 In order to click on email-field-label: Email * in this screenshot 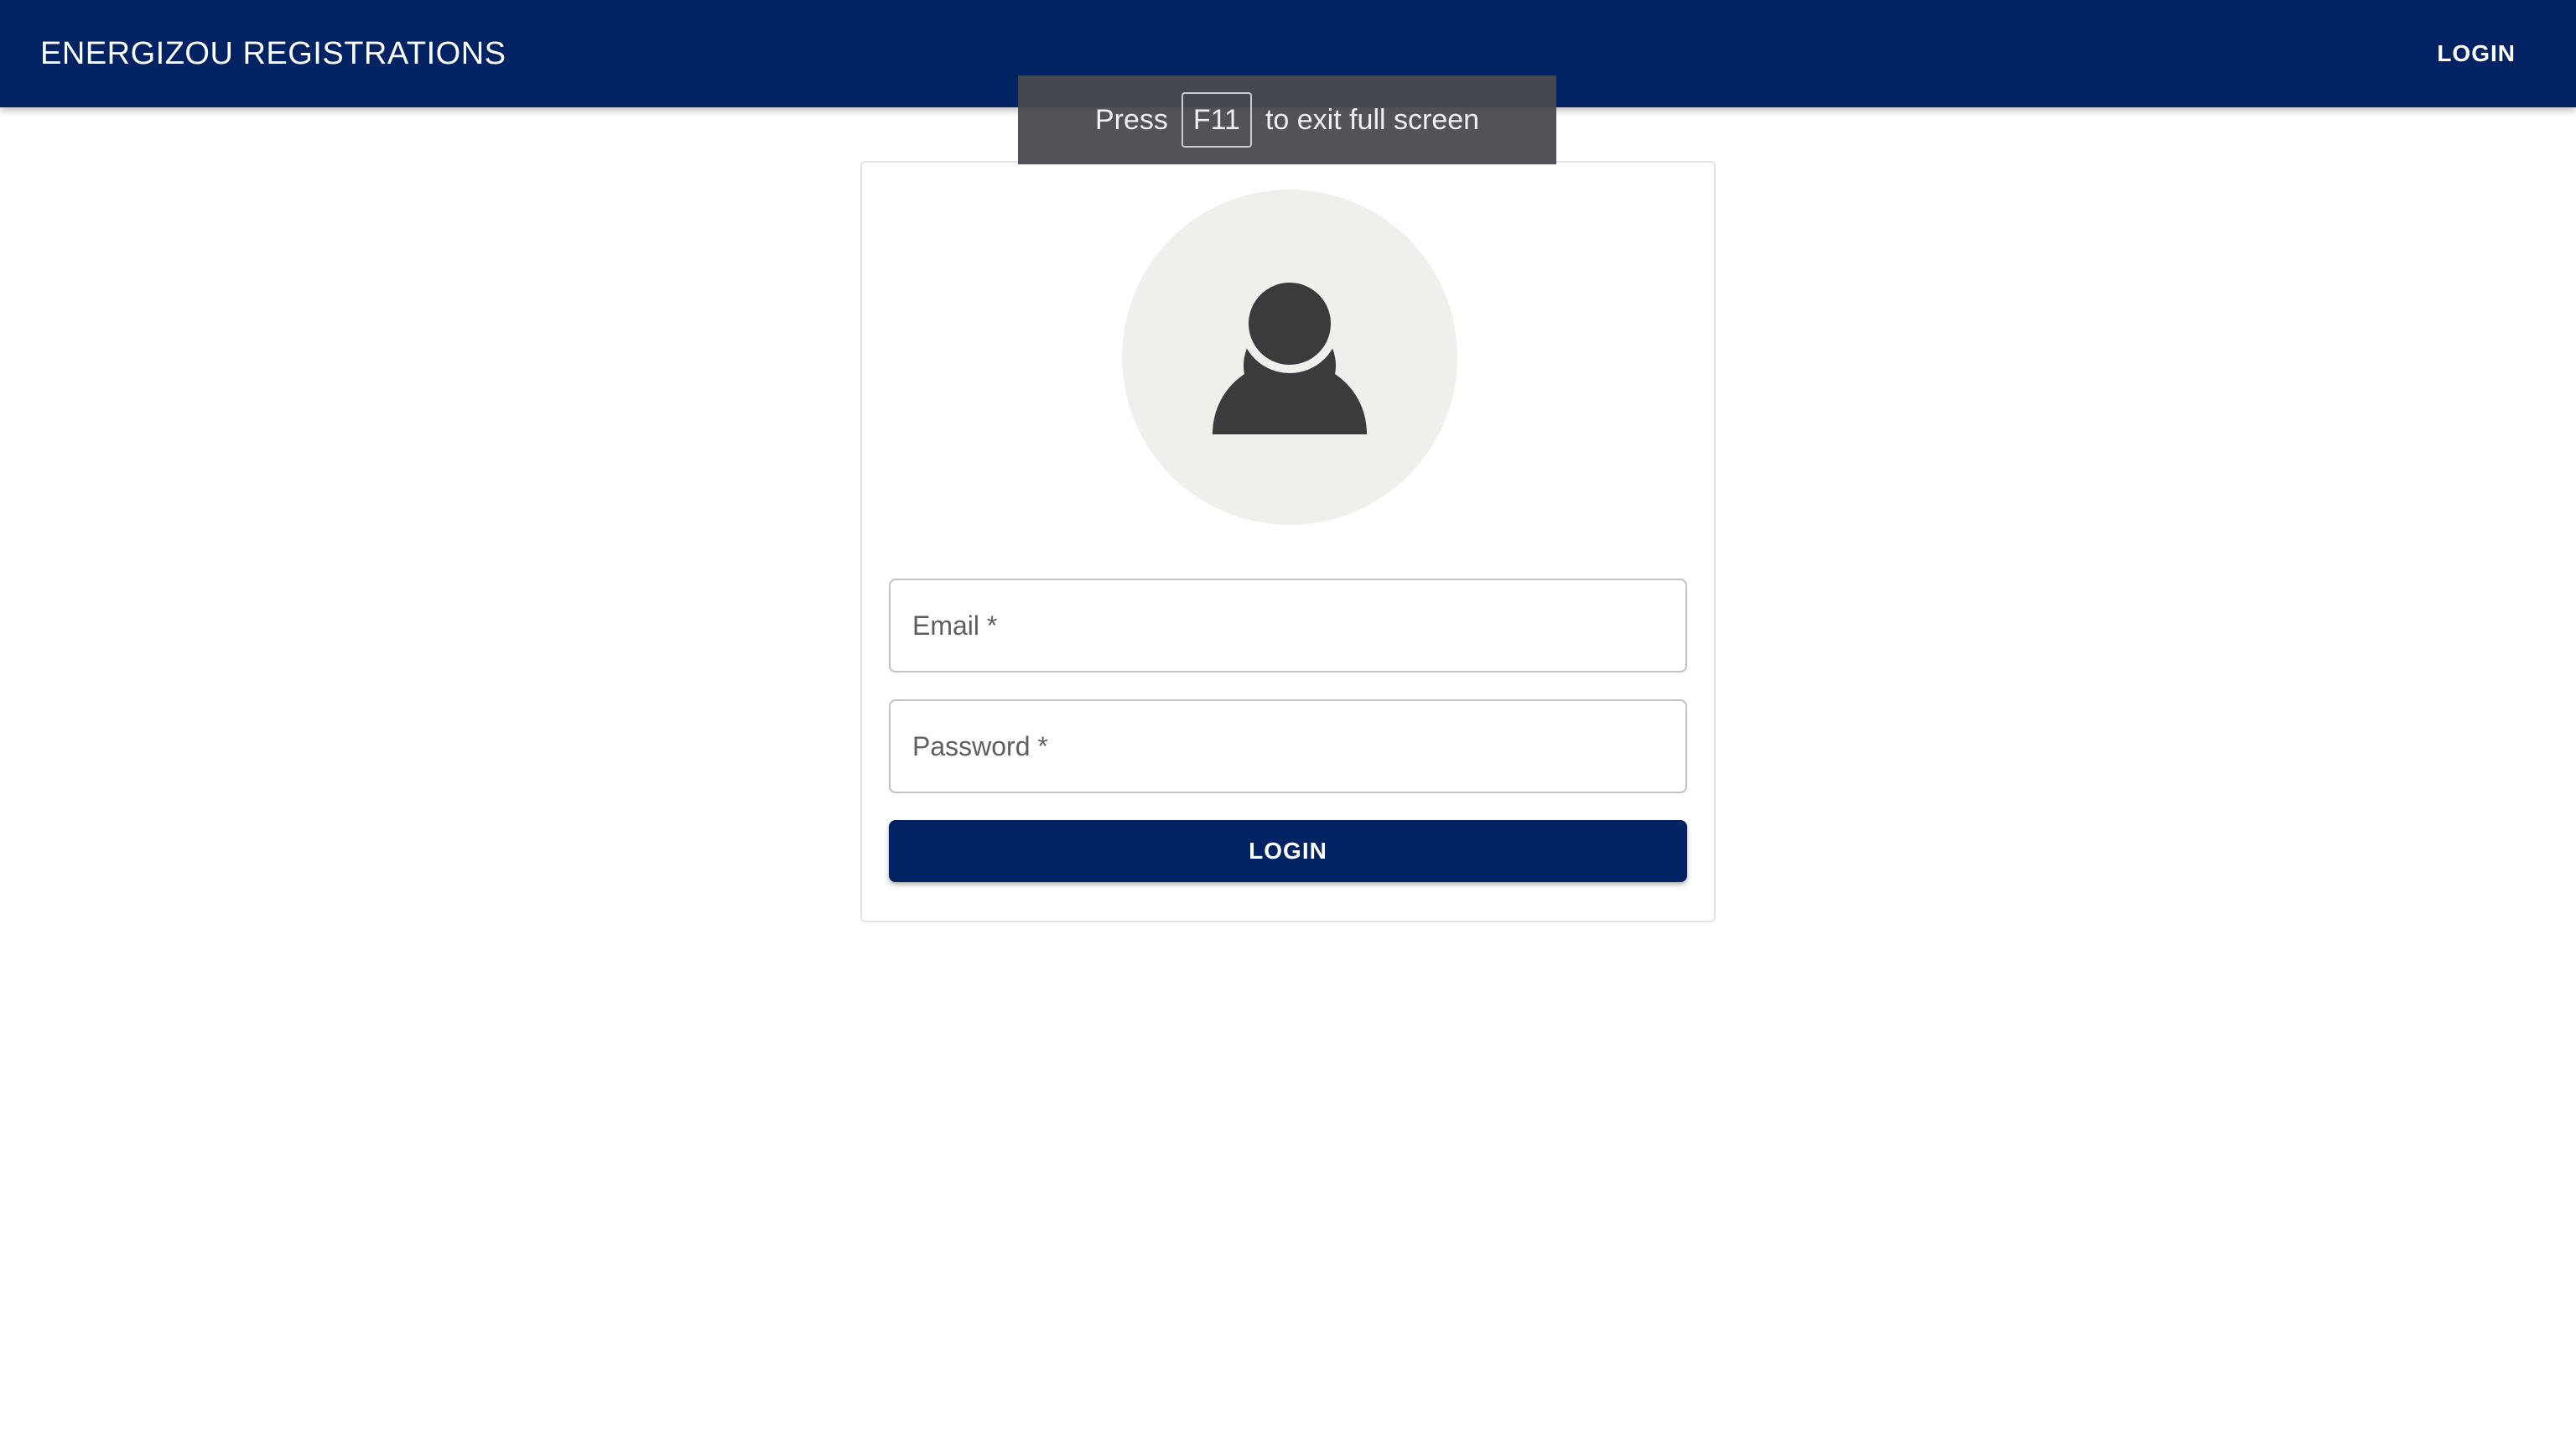, I will do `click(955, 625)`.